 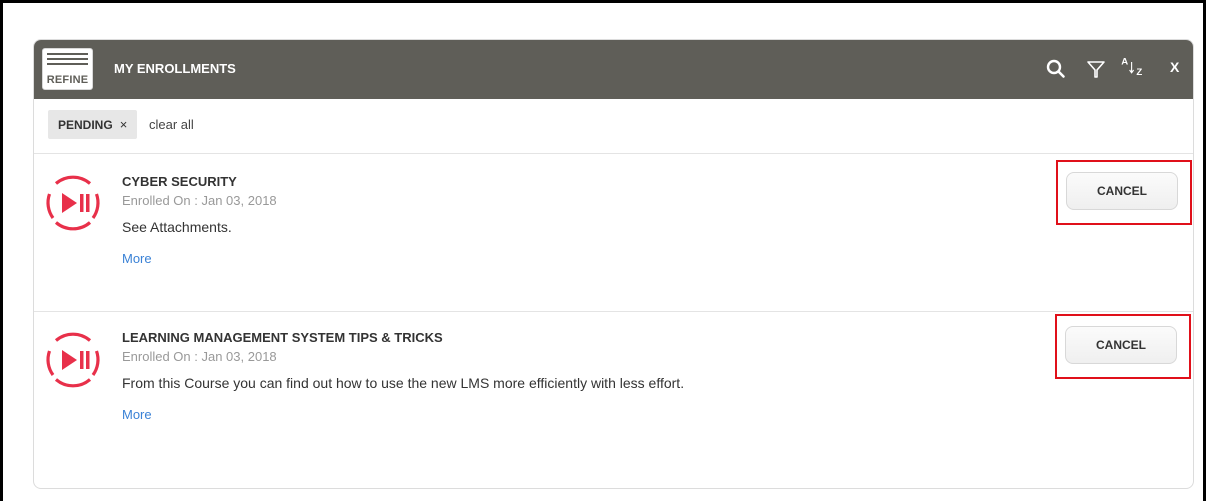 What do you see at coordinates (171, 124) in the screenshot?
I see `clear-all-link: clear all` at bounding box center [171, 124].